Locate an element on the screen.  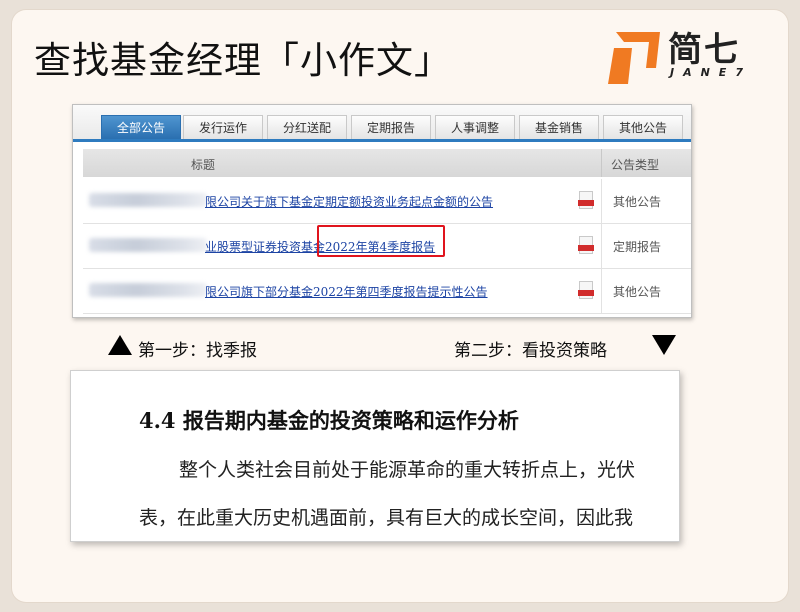
tab-periodic-report: 定期报告 is located at coordinates (391, 127).